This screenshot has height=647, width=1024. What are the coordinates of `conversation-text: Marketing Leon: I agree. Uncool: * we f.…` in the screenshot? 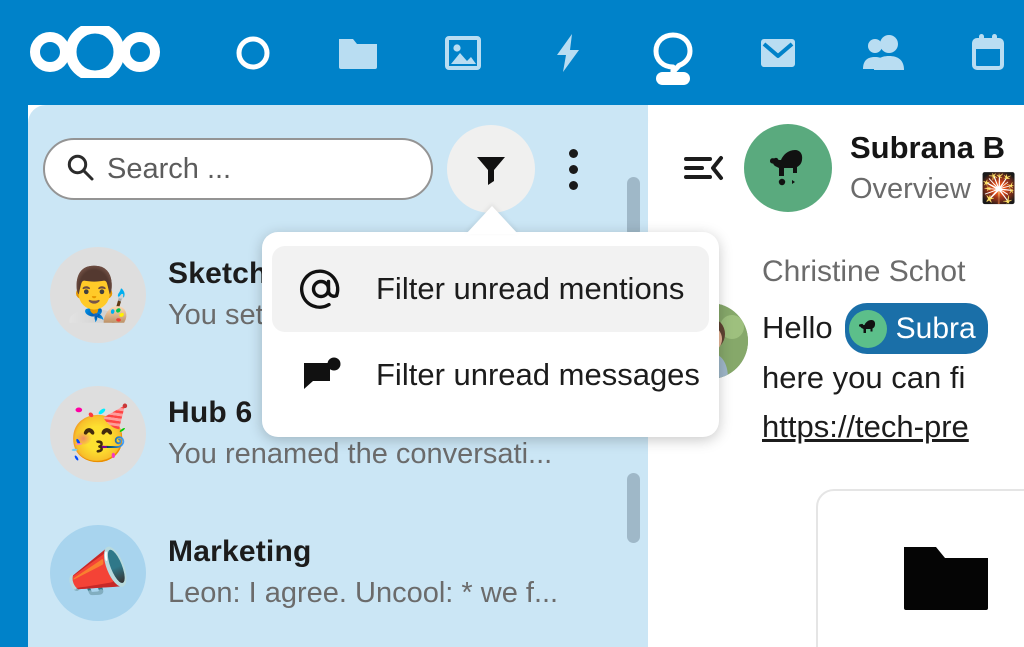 It's located at (363, 572).